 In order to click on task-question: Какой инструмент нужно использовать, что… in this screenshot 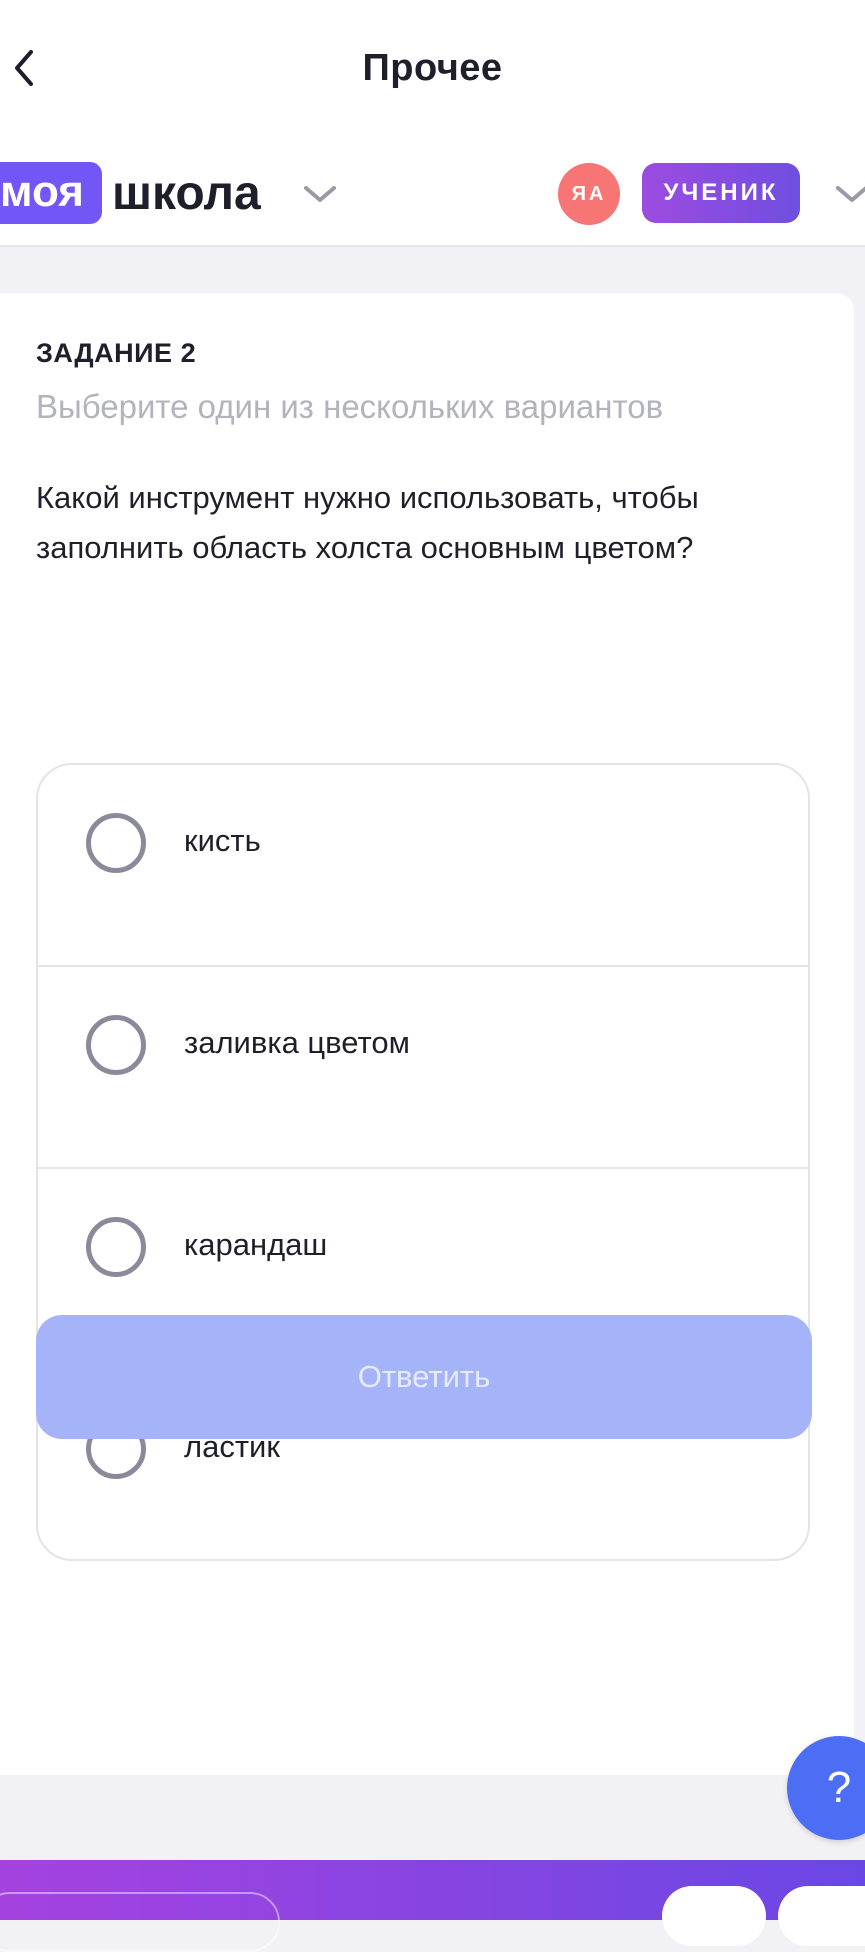, I will do `click(367, 522)`.